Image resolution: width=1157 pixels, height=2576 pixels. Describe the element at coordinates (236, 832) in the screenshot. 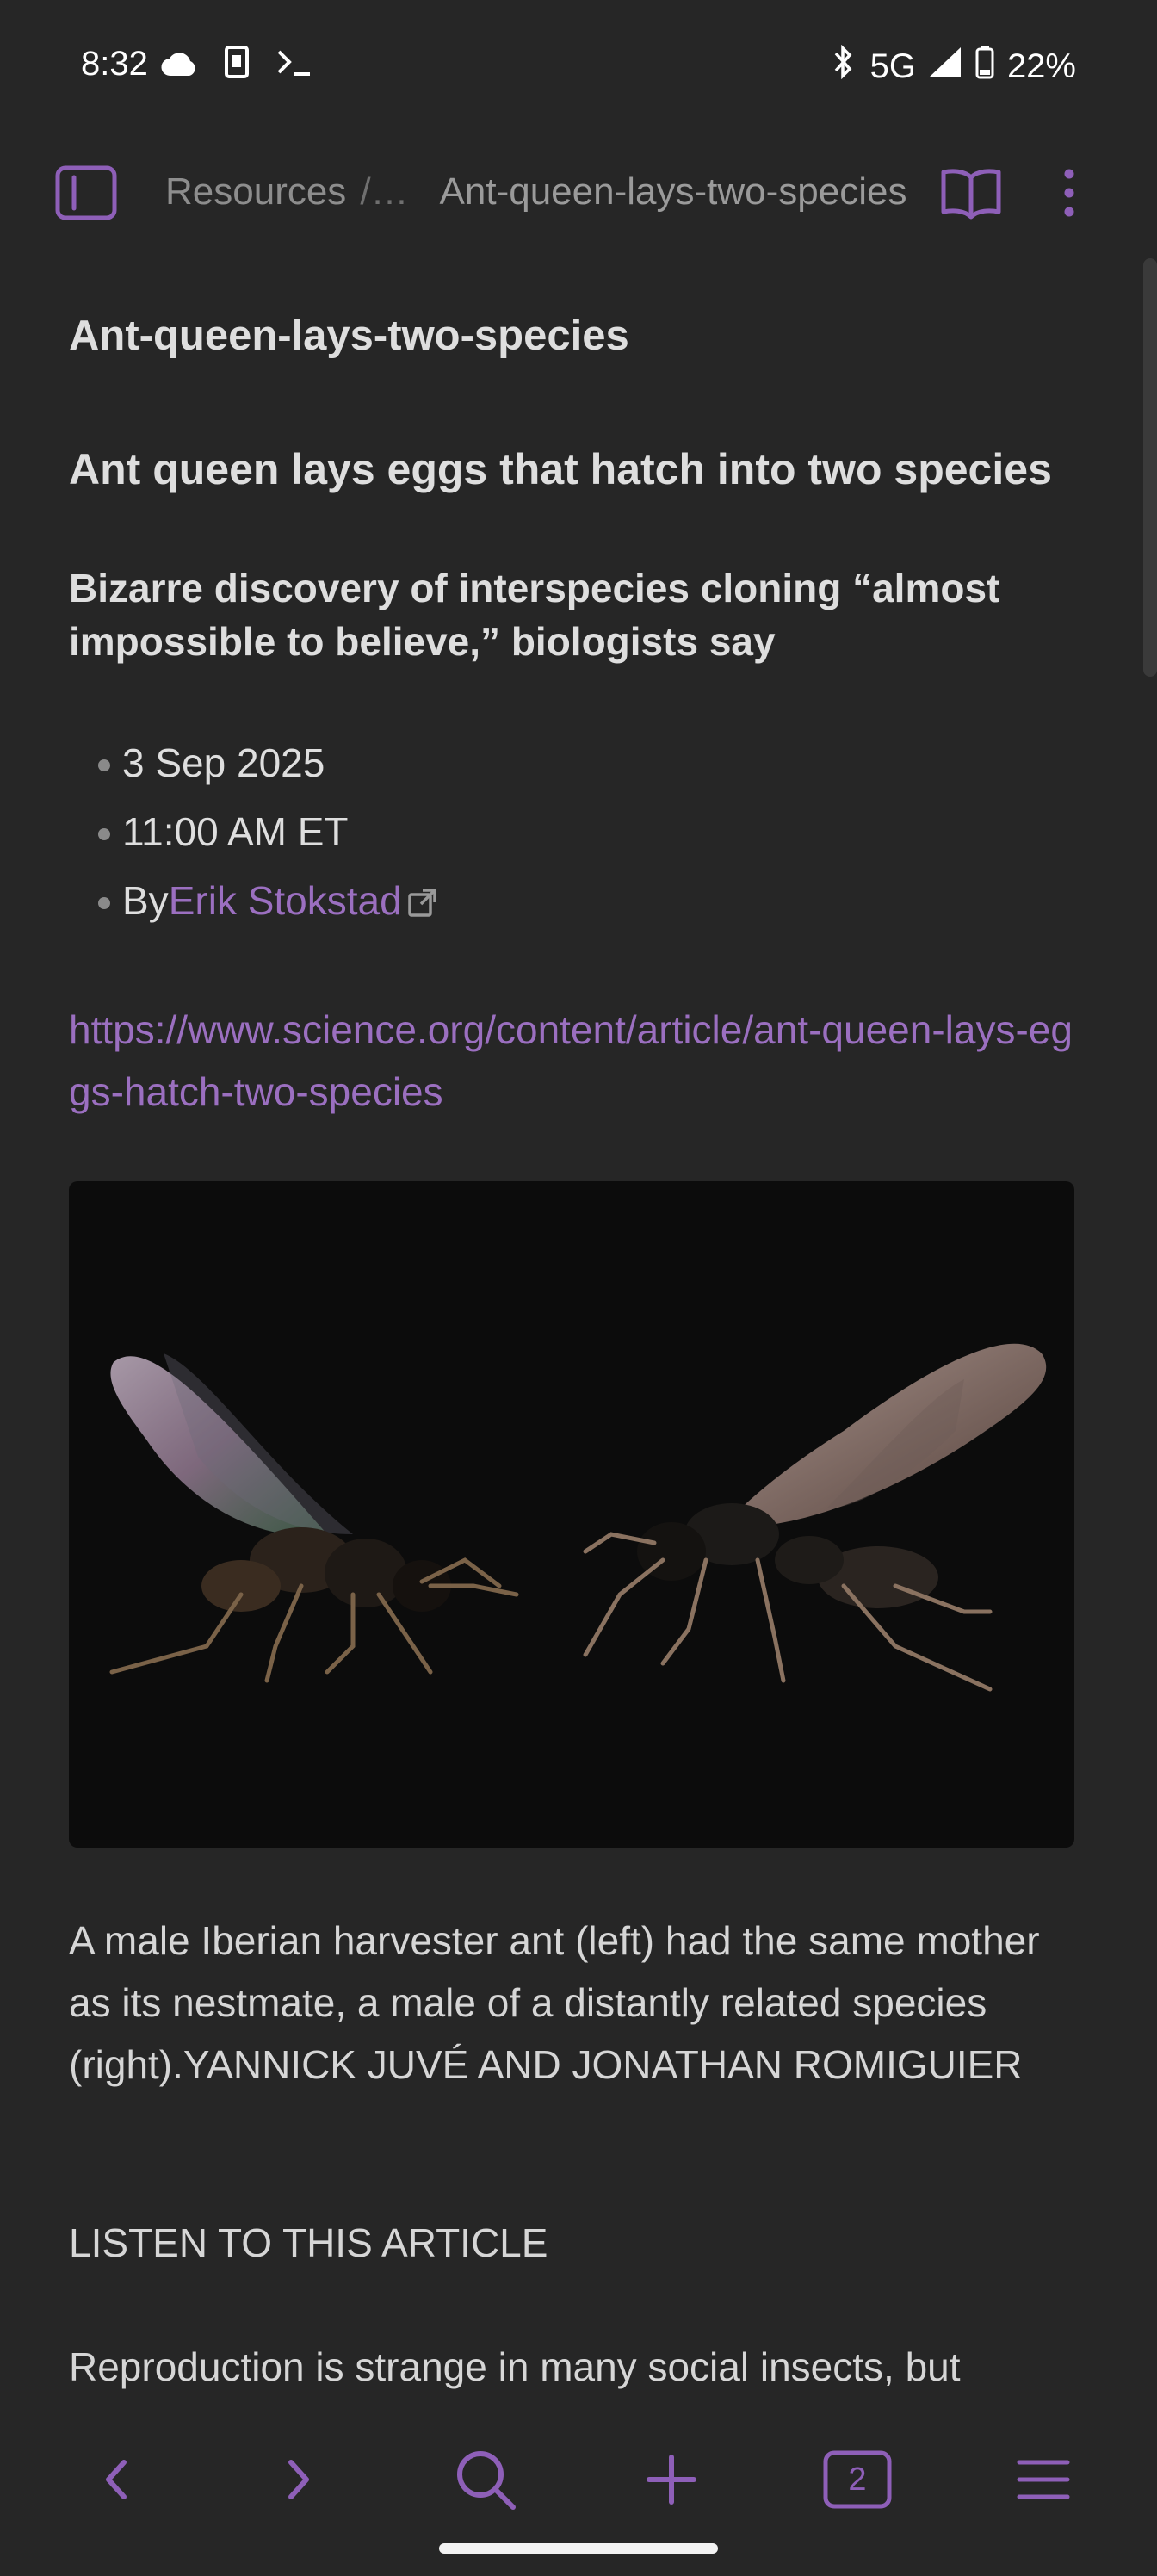

I see `article-time: 11:00 AM ET` at that location.